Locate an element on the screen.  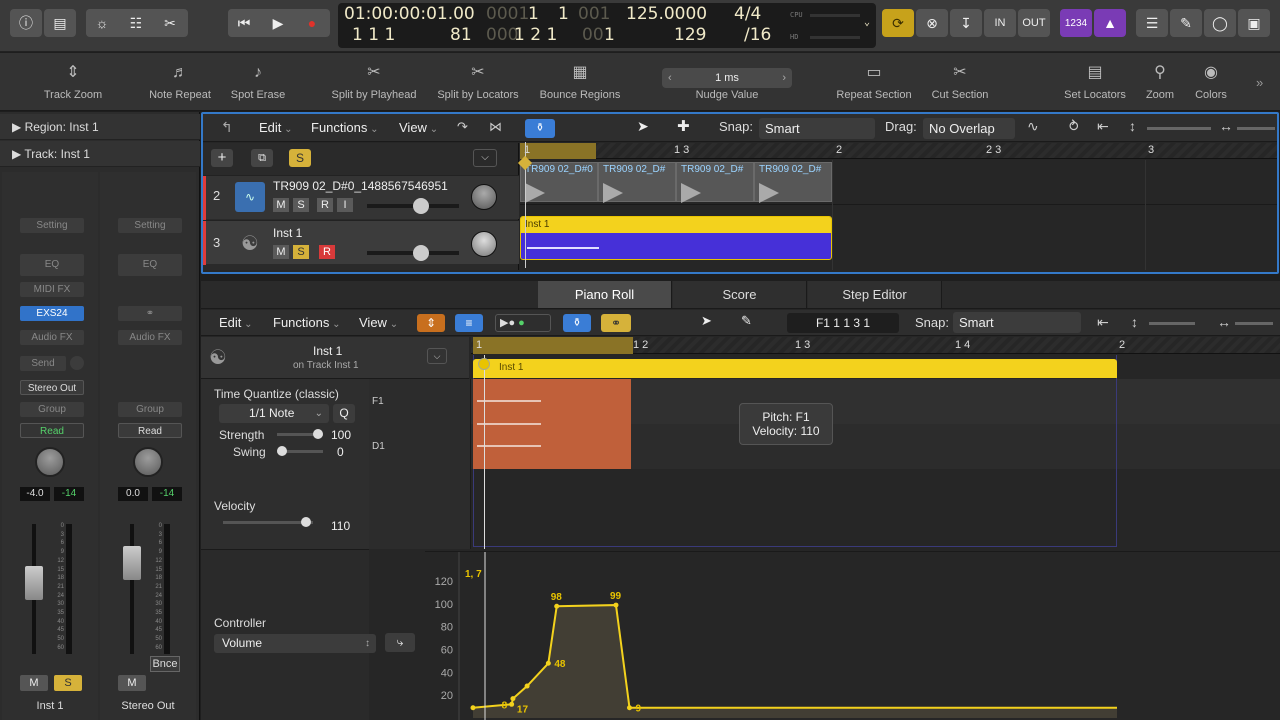
cycle-region is located at coordinates (558, 151).